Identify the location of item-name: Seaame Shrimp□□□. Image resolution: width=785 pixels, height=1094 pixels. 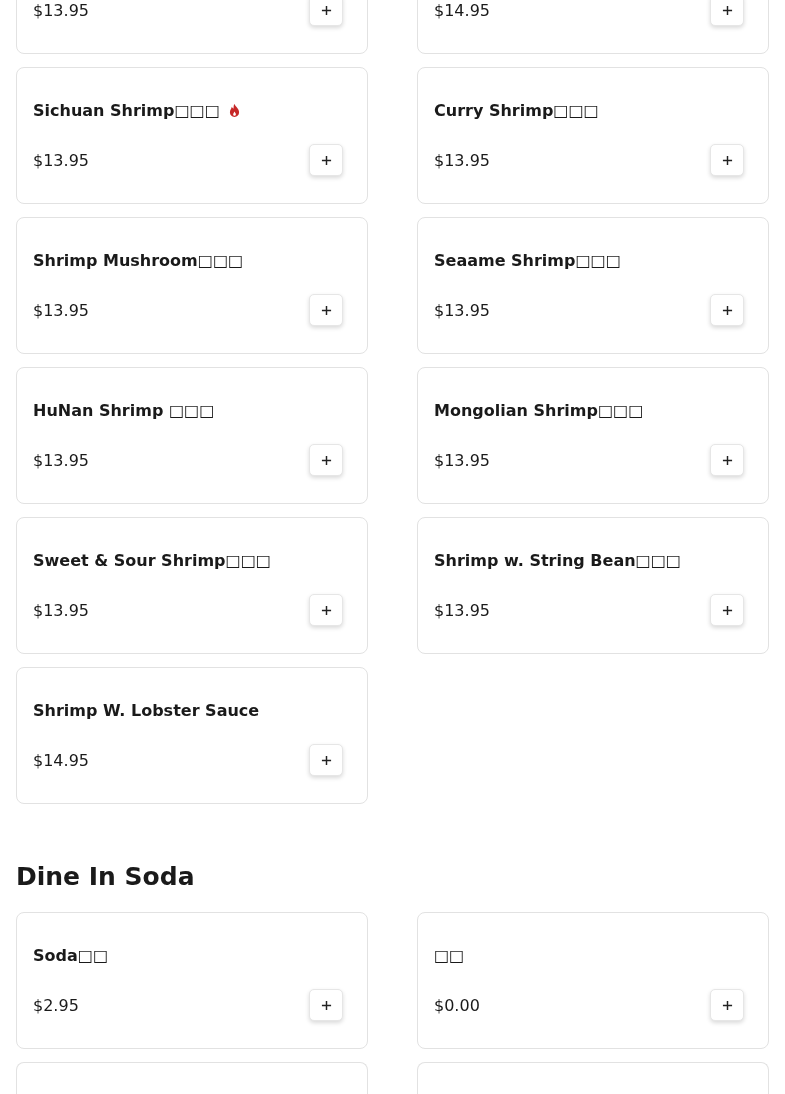
(527, 260).